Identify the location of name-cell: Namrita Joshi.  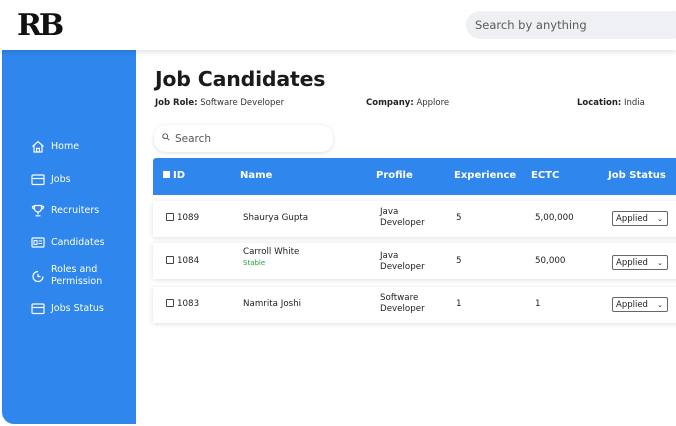
(272, 304).